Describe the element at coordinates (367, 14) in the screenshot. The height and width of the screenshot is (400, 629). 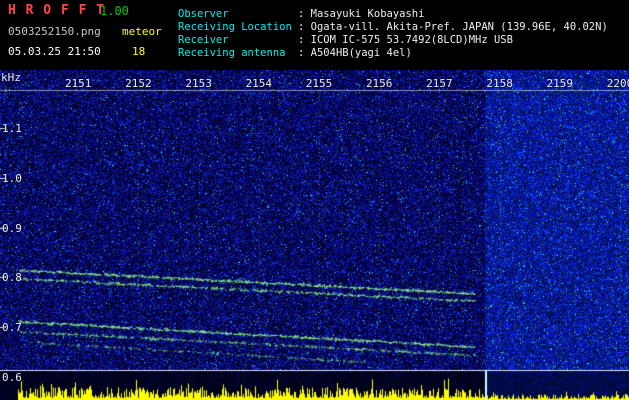
I see `info-value: Masayuki Kobayashi` at that location.